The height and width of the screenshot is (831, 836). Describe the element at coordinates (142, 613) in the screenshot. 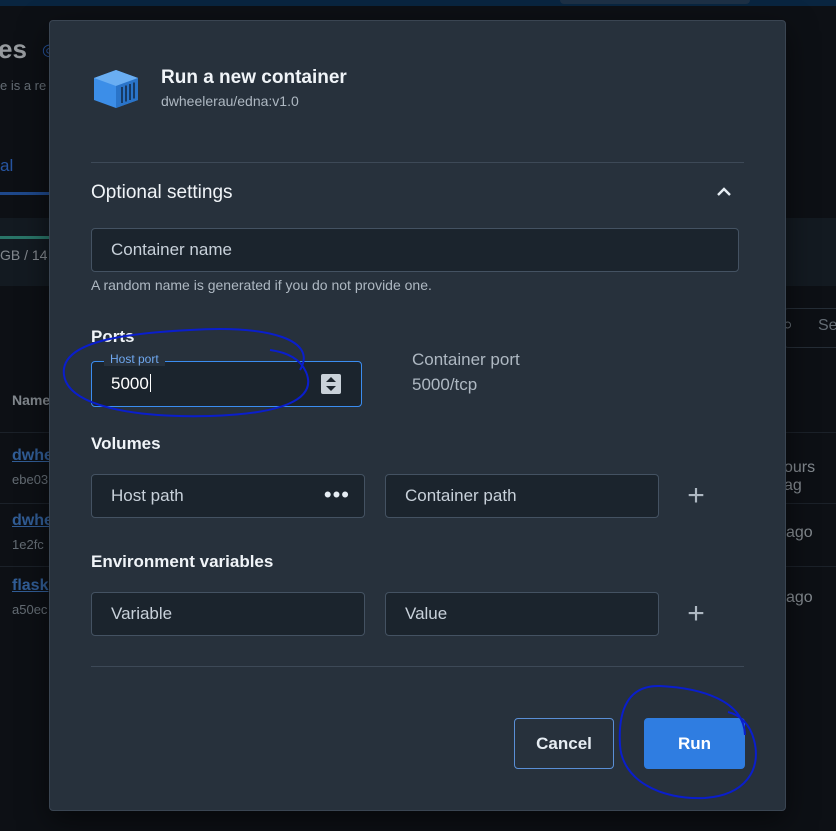

I see `env-variable-placeholder: Variable` at that location.